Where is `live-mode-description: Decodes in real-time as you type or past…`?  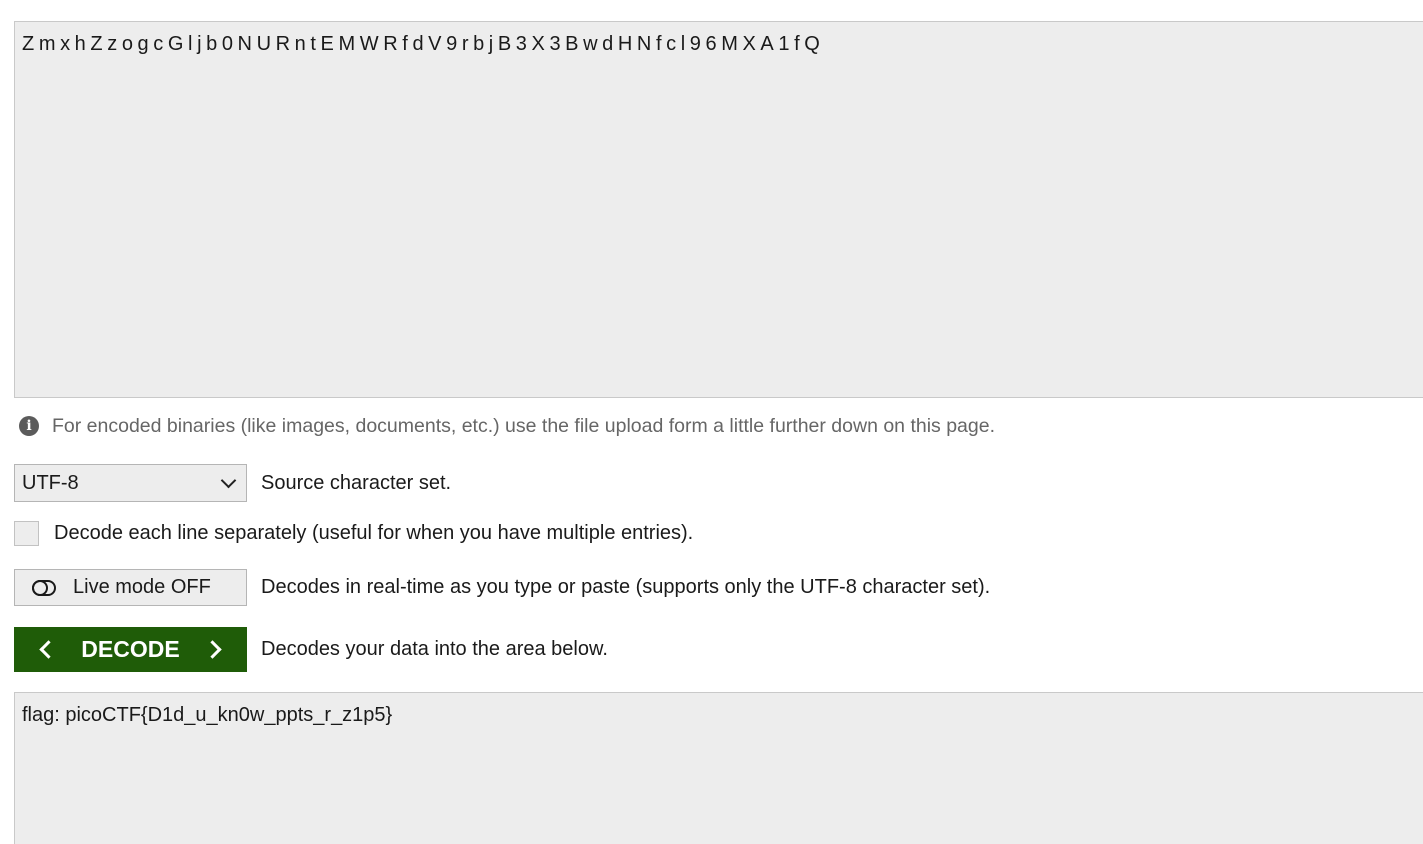
live-mode-description: Decodes in real-time as you type or past… is located at coordinates (626, 587).